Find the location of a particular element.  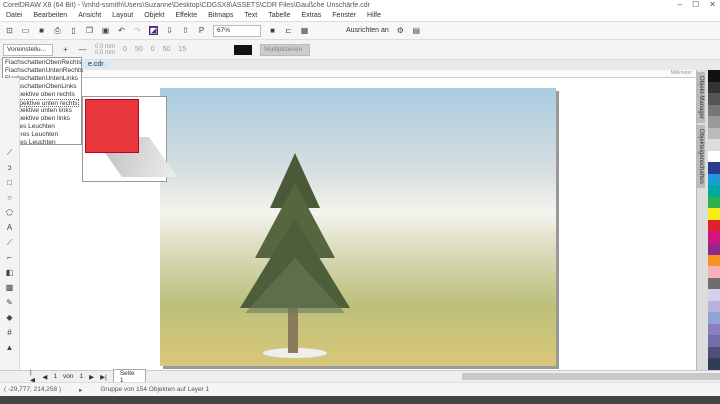

snap-to-dropdown: Ausrichten an is located at coordinates (367, 30).